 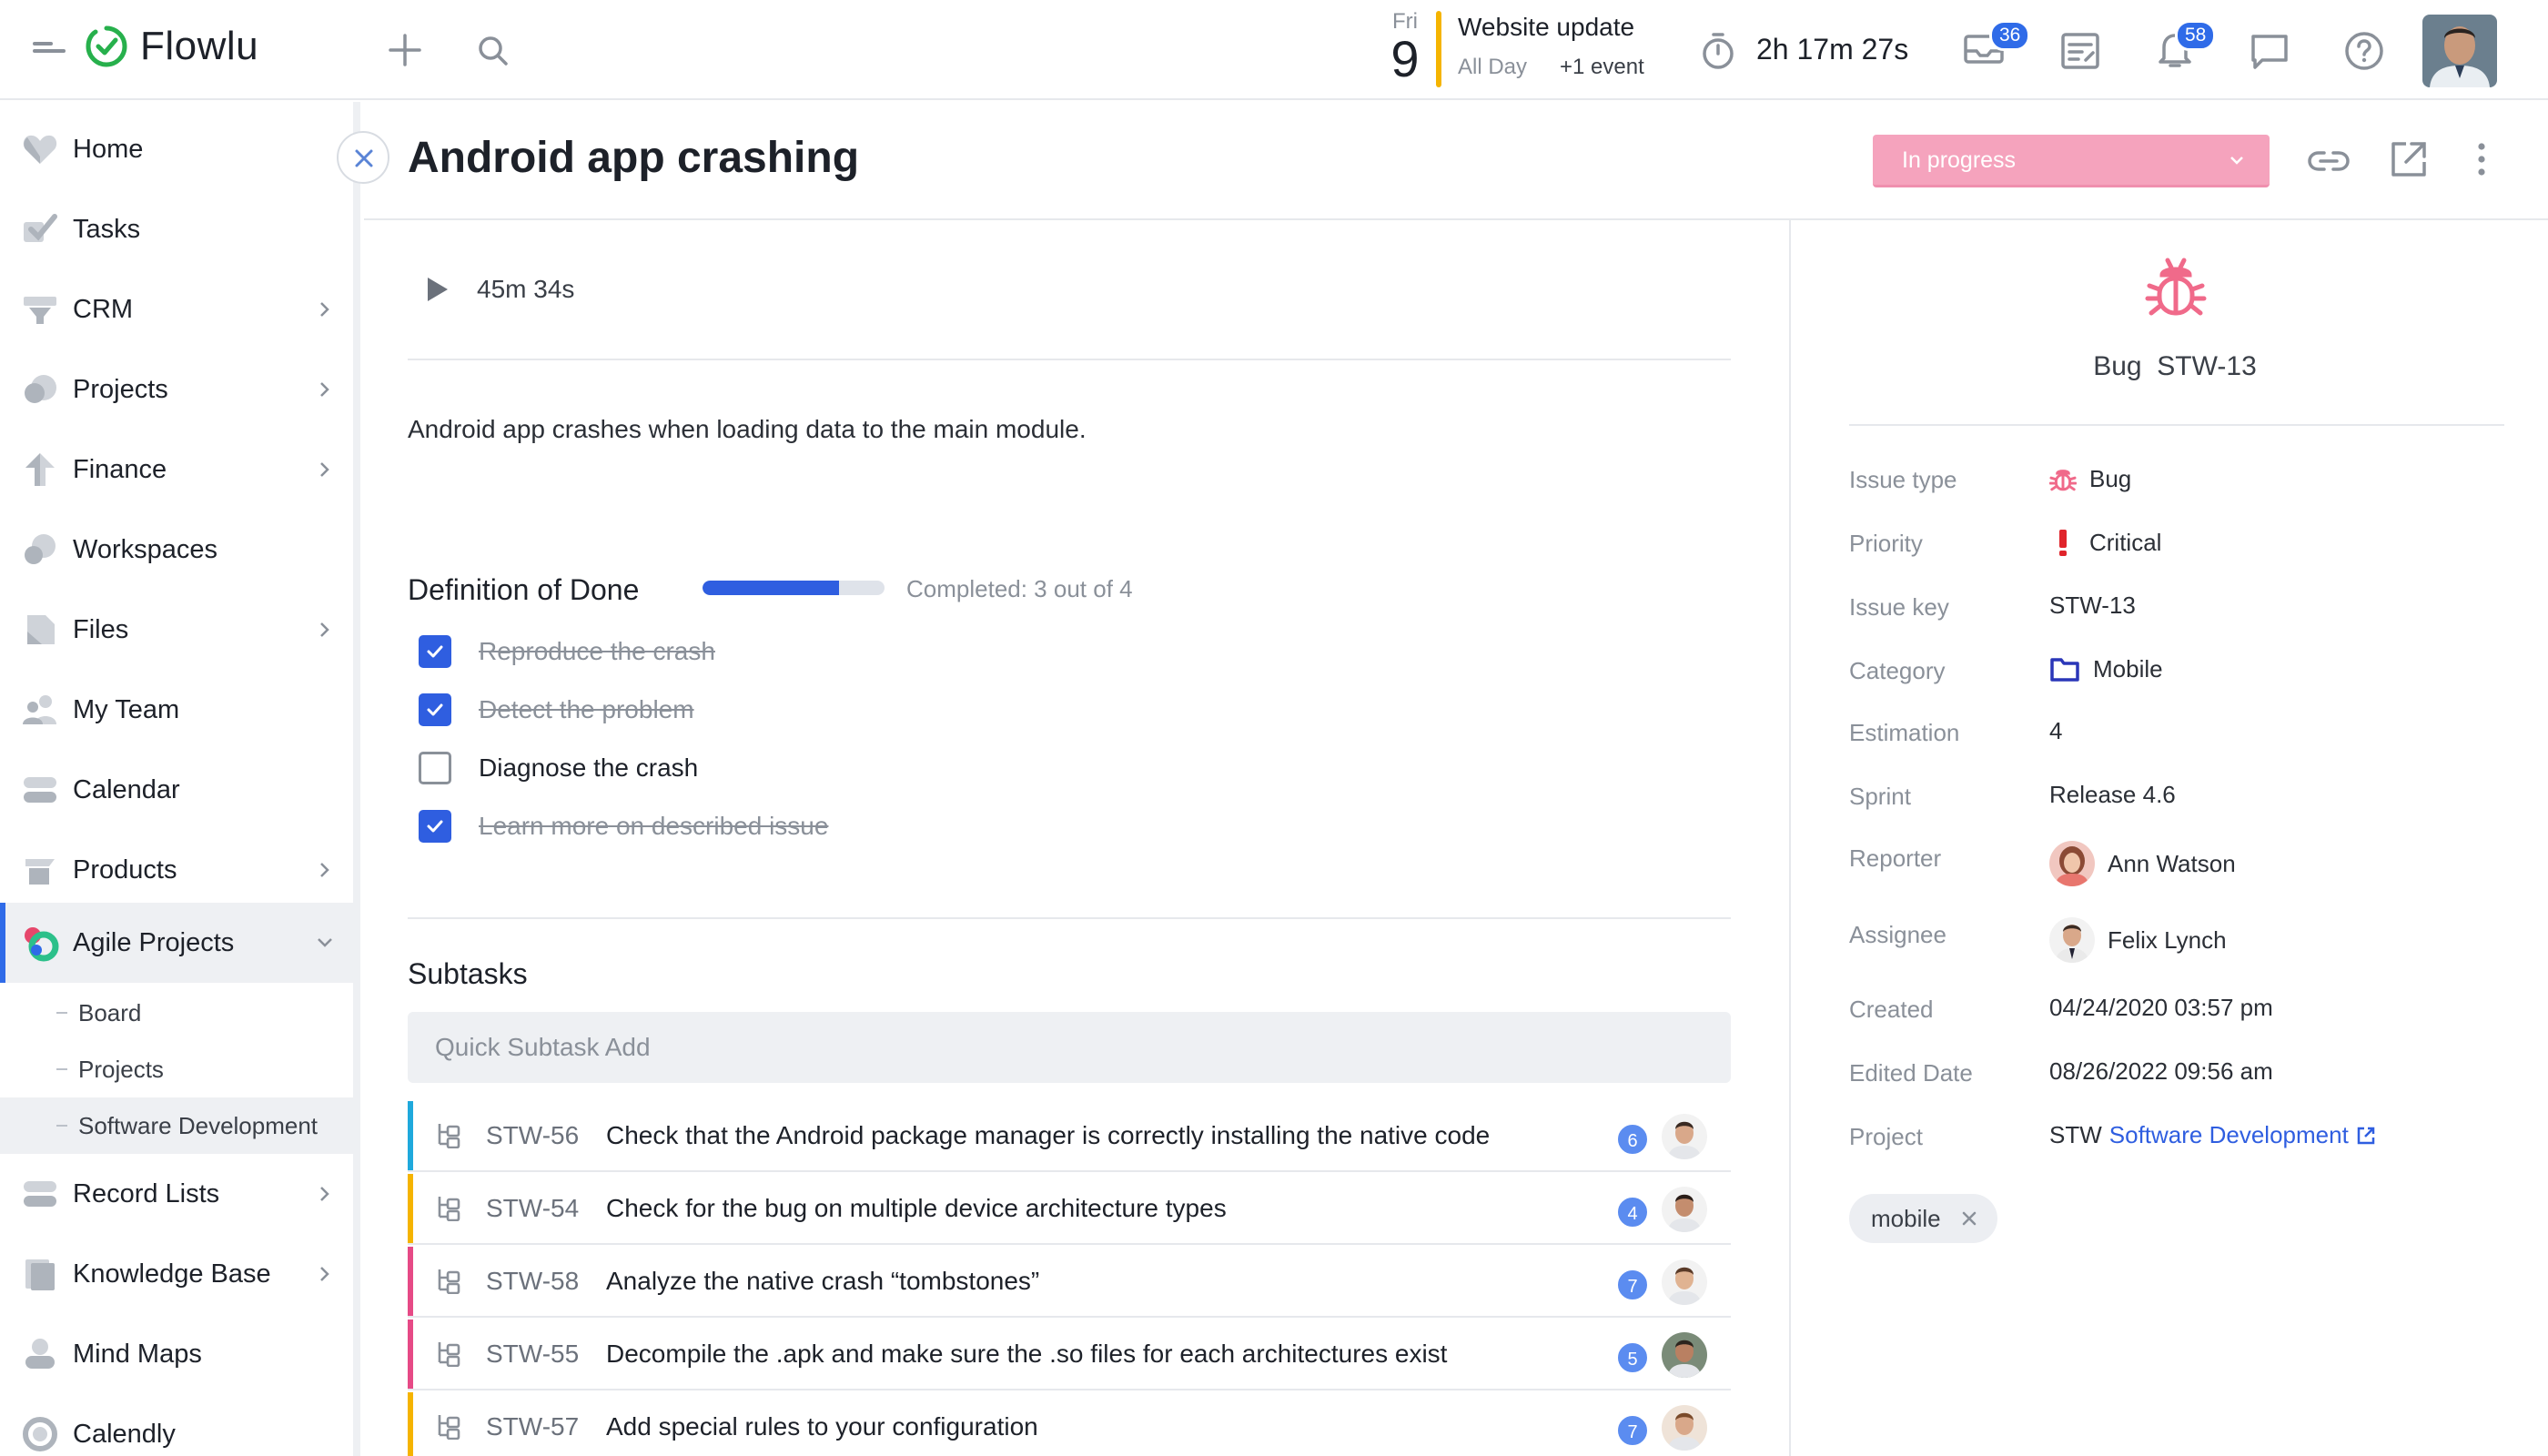 I want to click on issue-title: Android app crashing, so click(x=633, y=158).